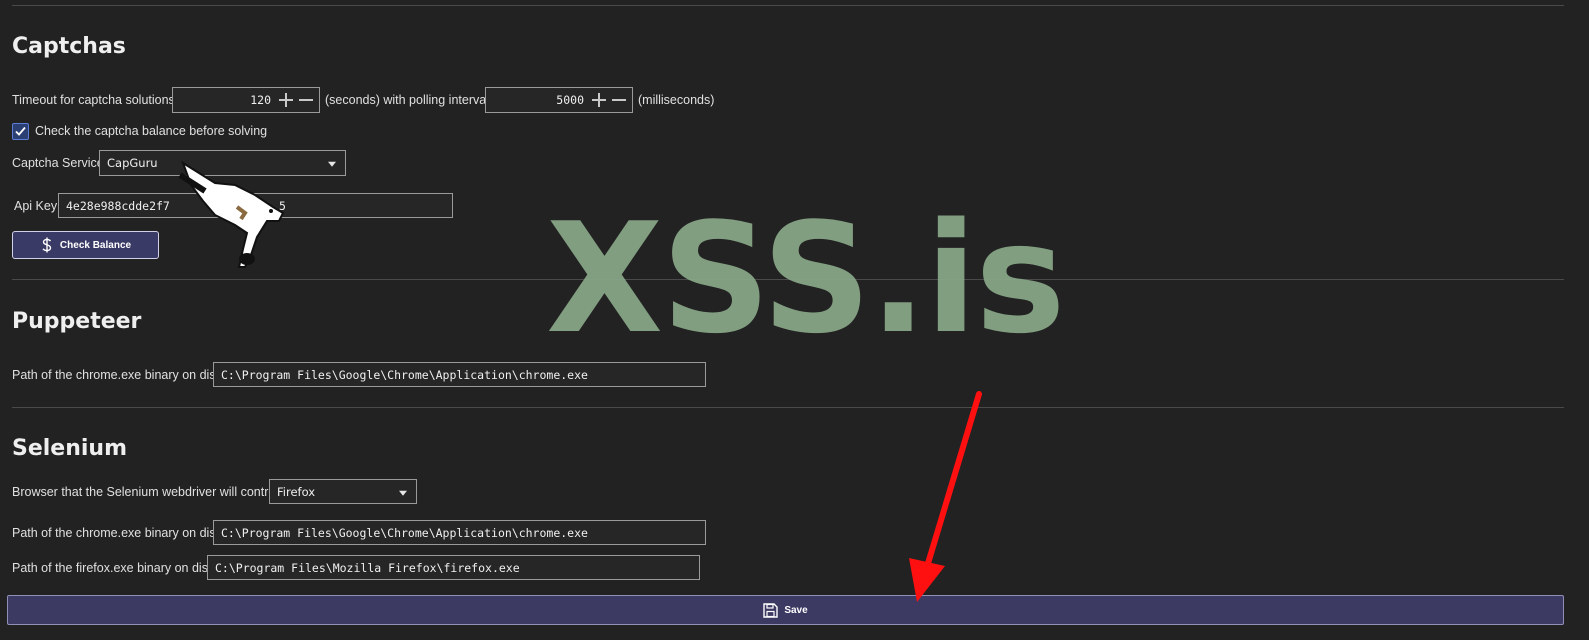 The height and width of the screenshot is (640, 1589). I want to click on browser-value: Firefox, so click(296, 491).